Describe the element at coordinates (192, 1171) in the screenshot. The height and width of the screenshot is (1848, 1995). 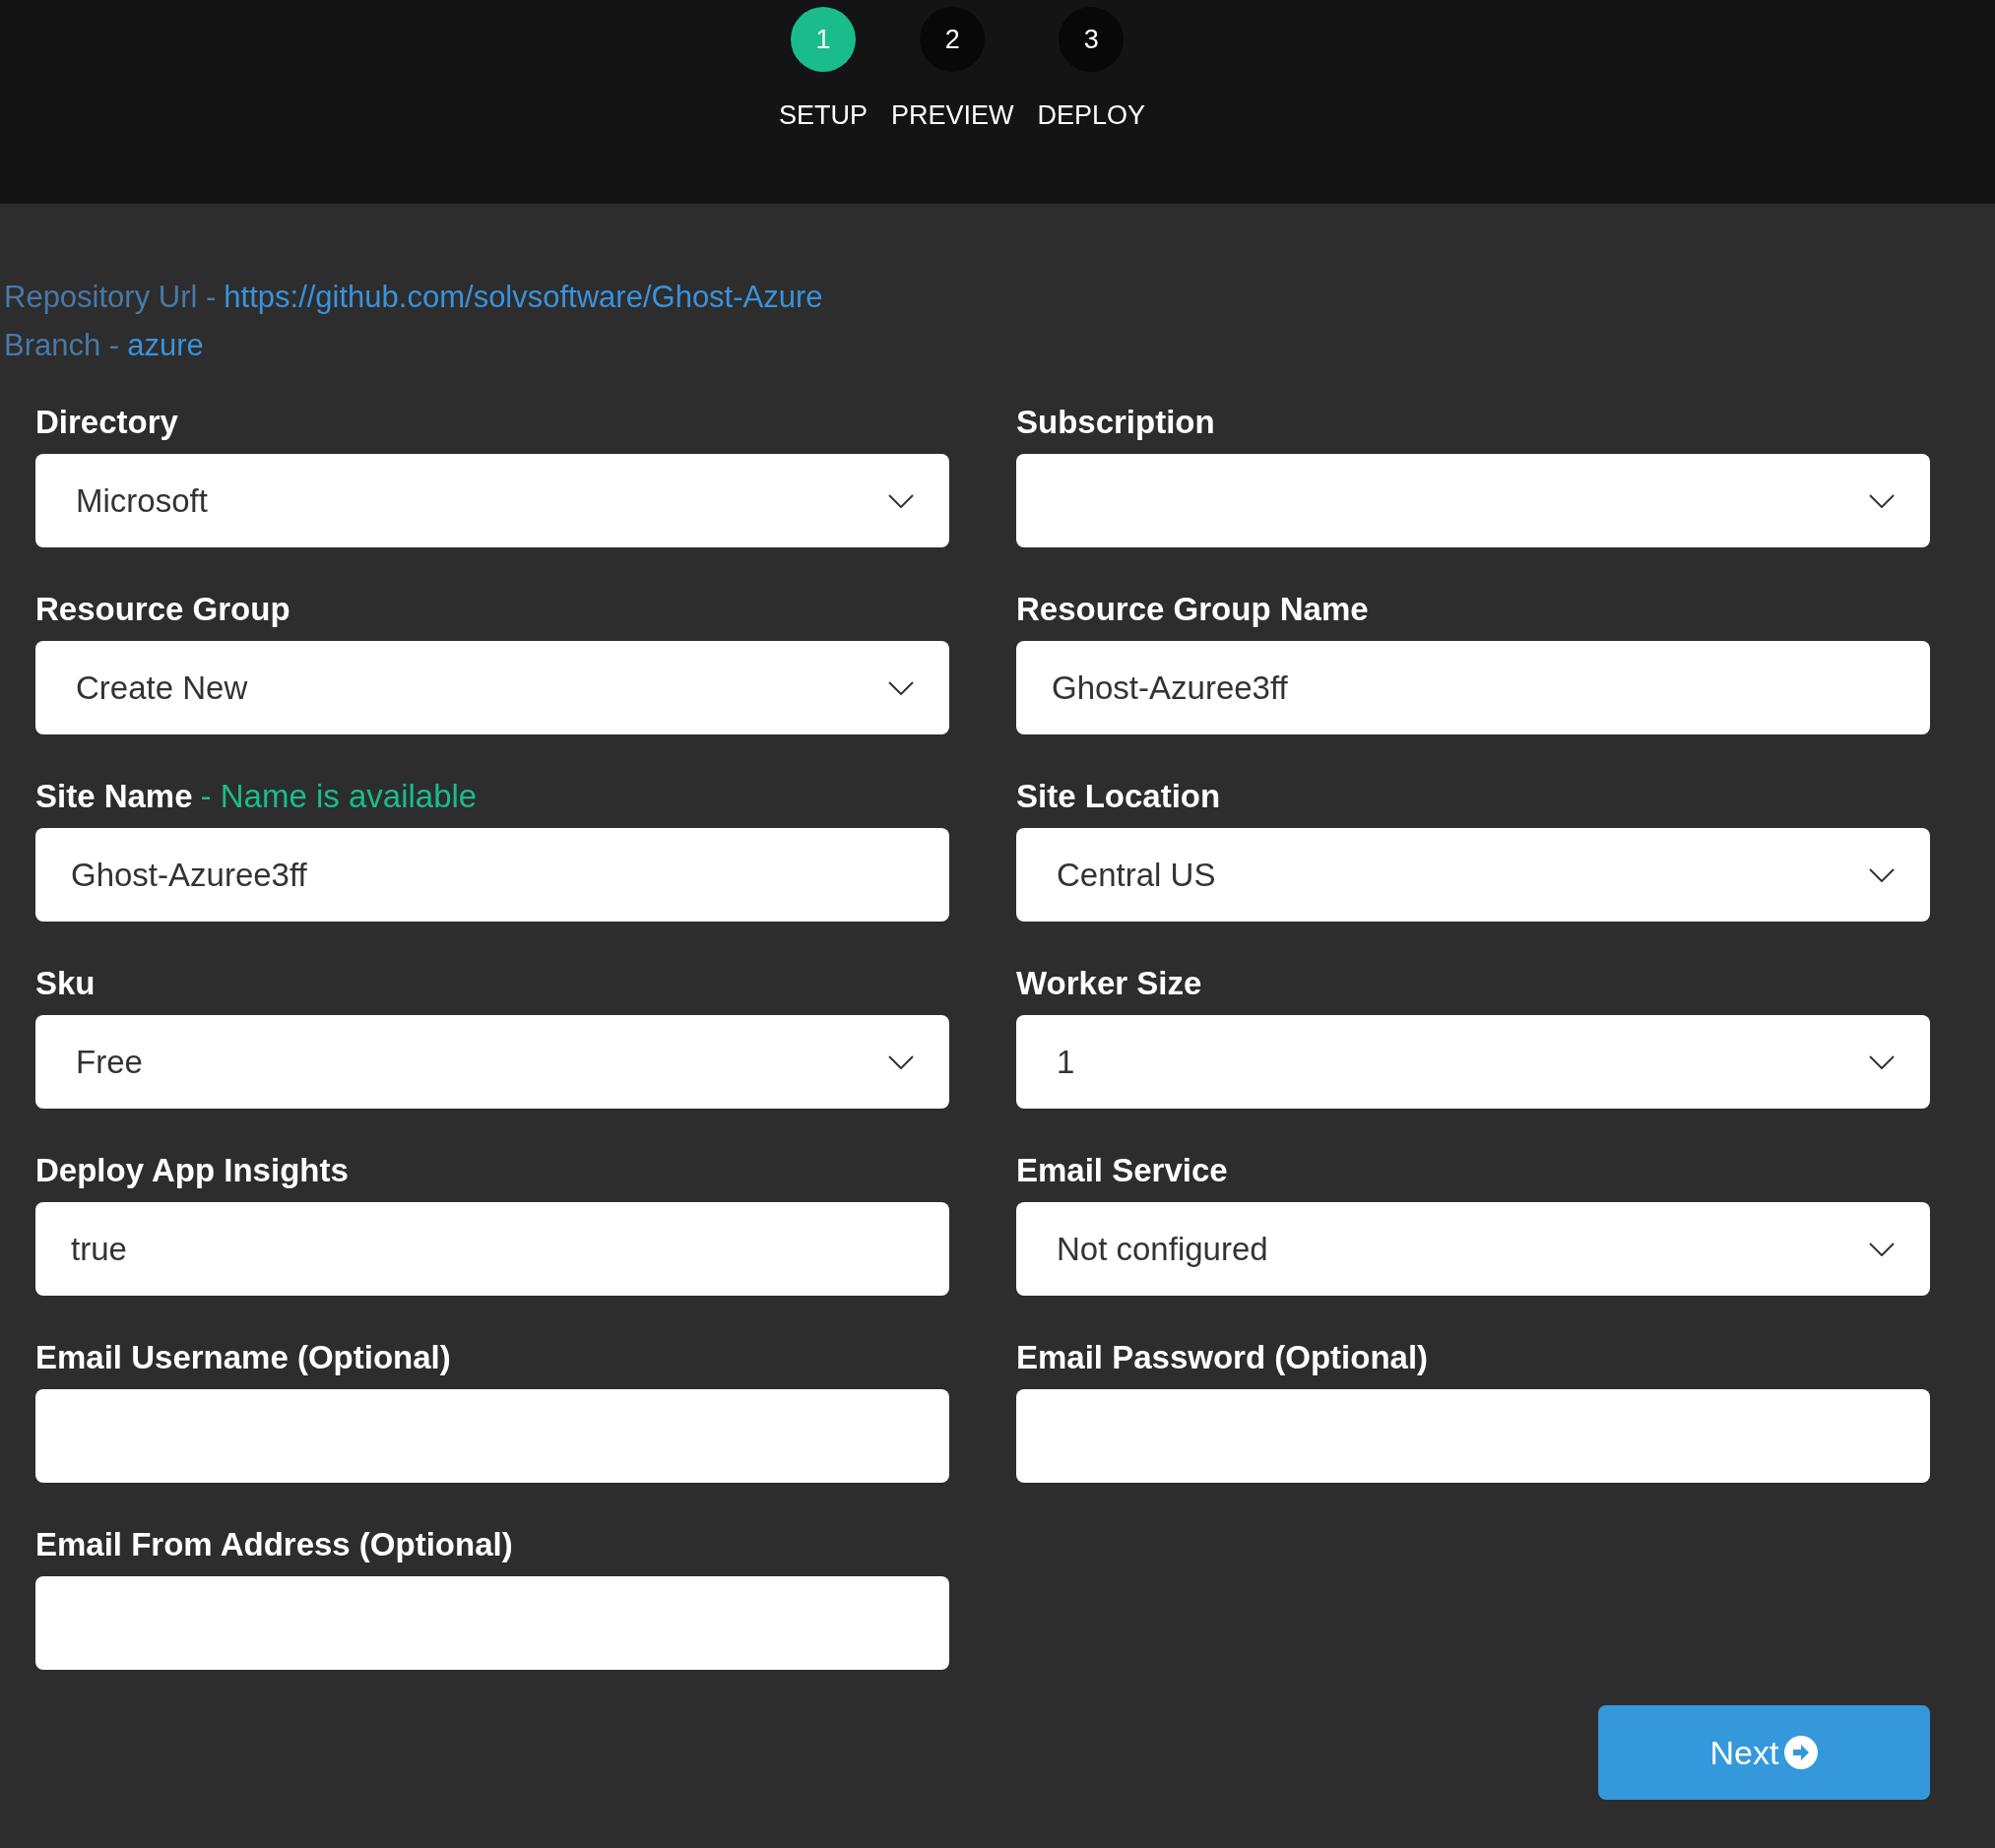
I see `field-label: Deploy App Insights` at that location.